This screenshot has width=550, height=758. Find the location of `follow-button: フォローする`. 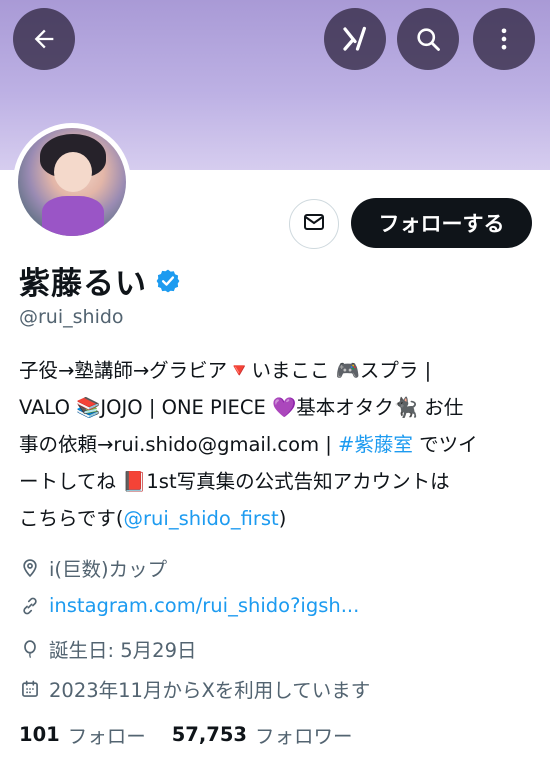

follow-button: フォローする is located at coordinates (441, 223).